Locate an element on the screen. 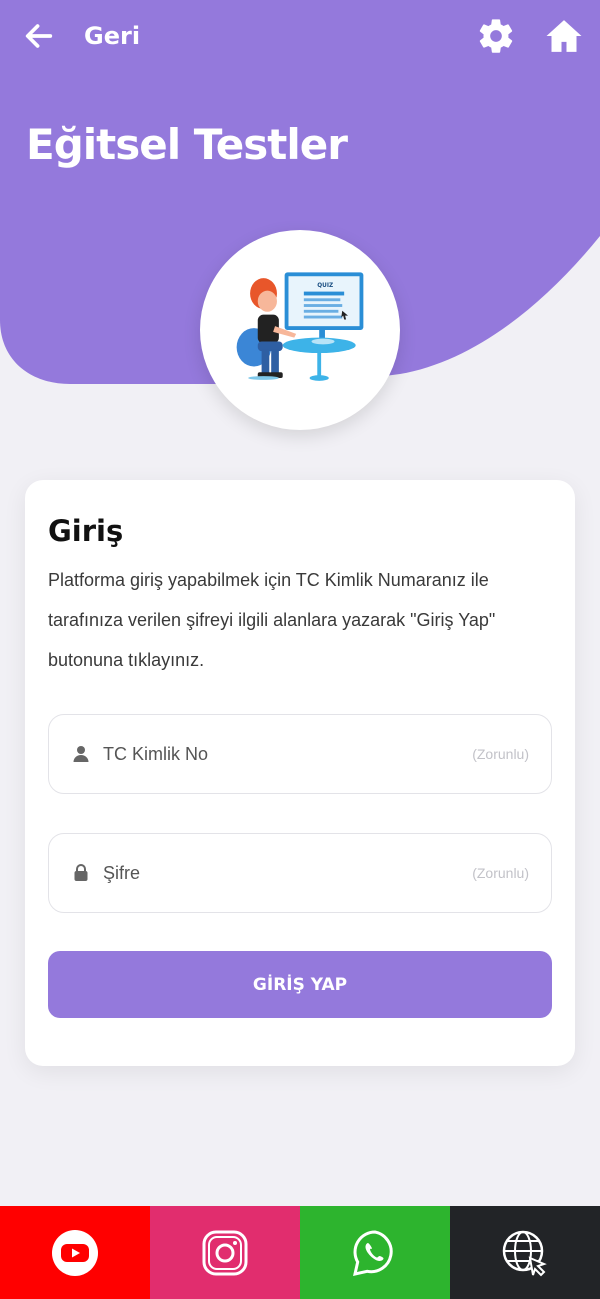  whatsapp-button is located at coordinates (375, 1252).